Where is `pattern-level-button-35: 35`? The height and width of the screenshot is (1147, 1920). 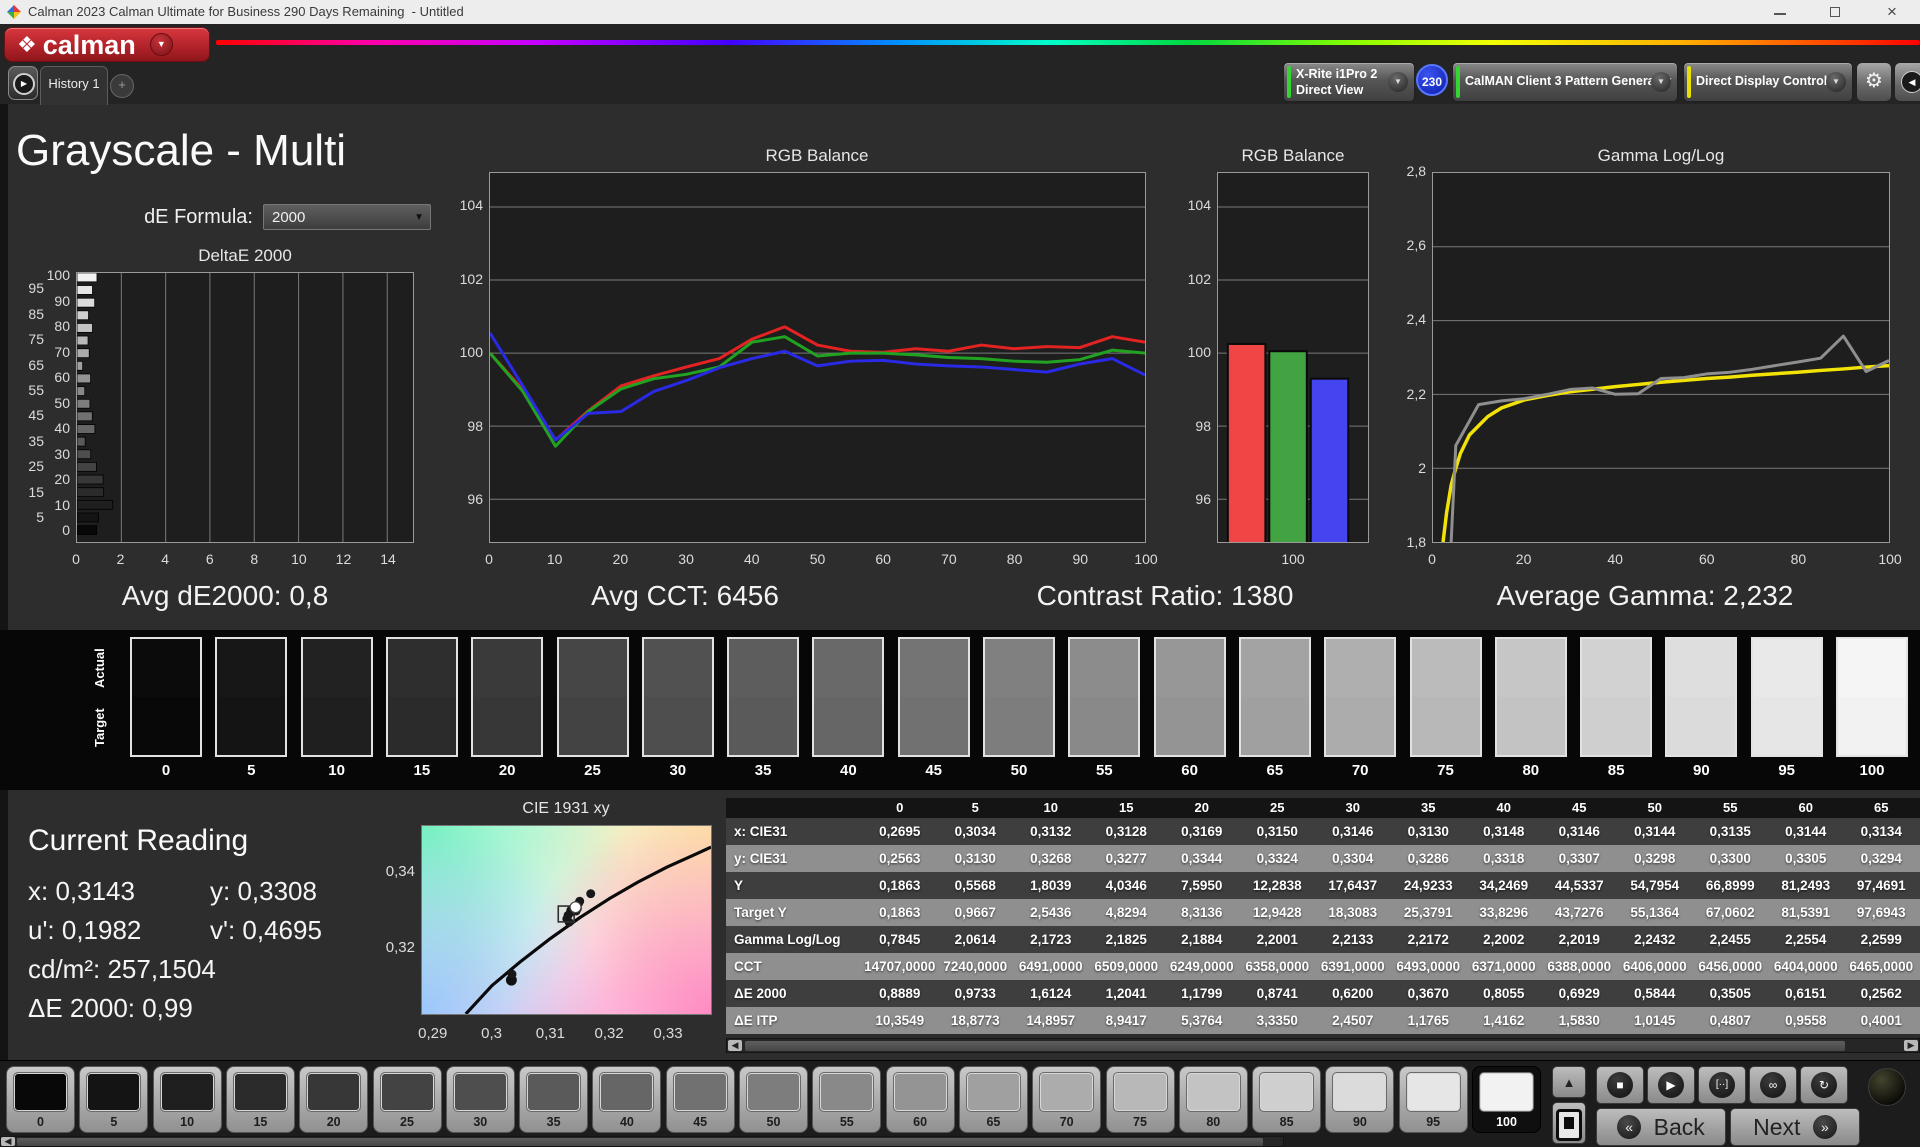
pattern-level-button-35: 35 is located at coordinates (554, 1099).